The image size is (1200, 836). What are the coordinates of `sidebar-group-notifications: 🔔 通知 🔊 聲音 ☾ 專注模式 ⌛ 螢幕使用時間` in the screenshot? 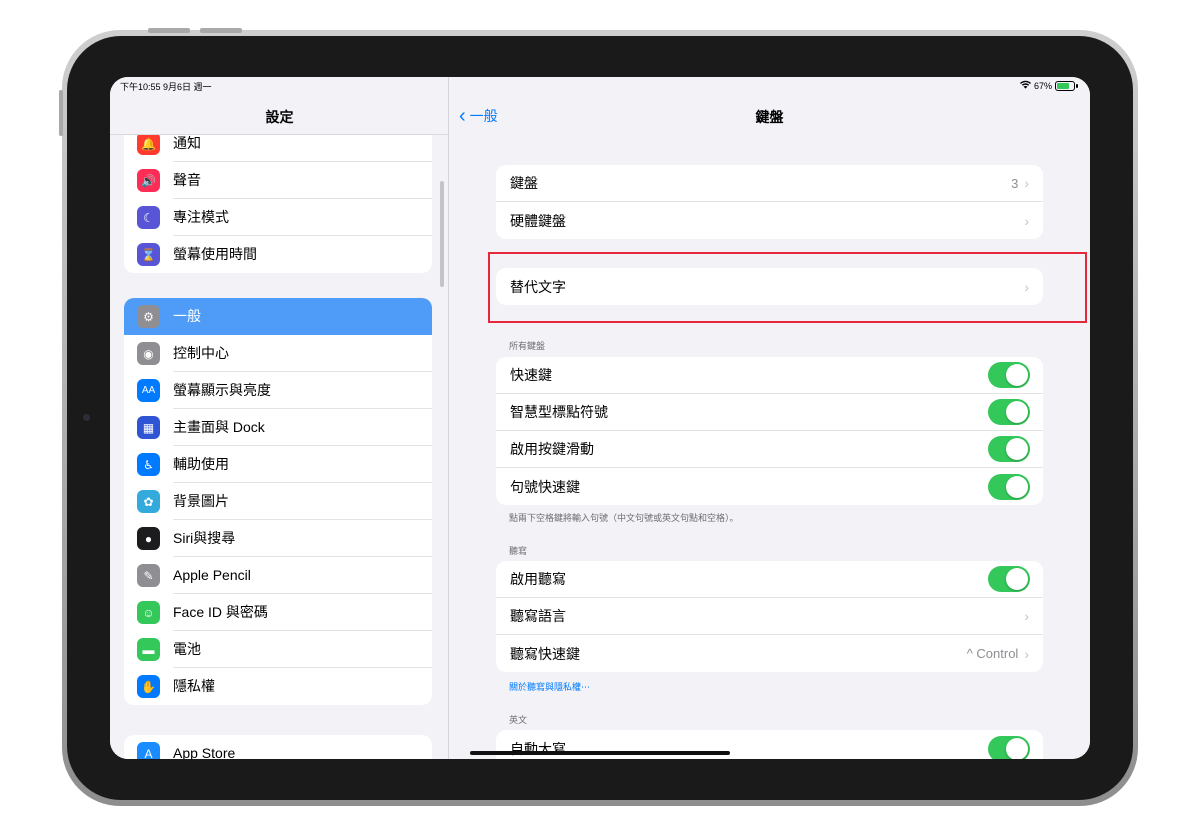 It's located at (278, 199).